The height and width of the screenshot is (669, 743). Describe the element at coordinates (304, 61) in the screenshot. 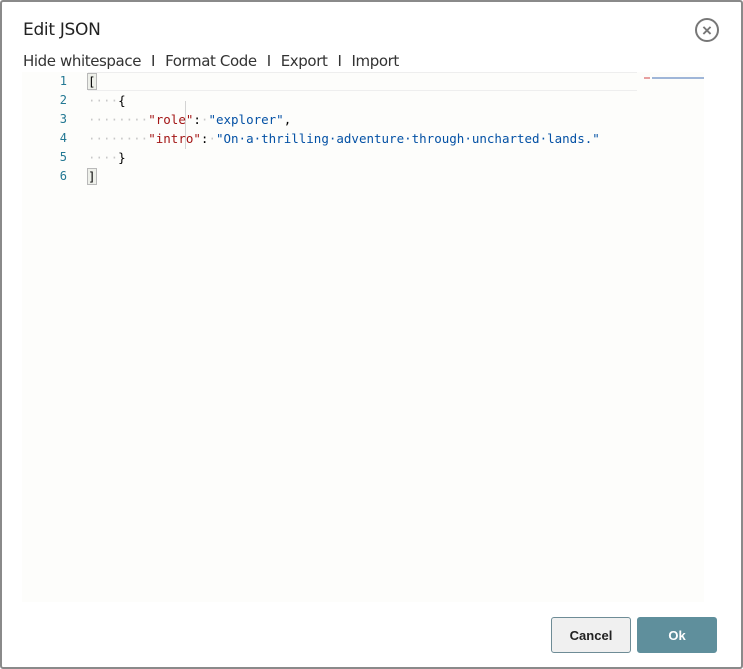

I see `export-link: Export` at that location.